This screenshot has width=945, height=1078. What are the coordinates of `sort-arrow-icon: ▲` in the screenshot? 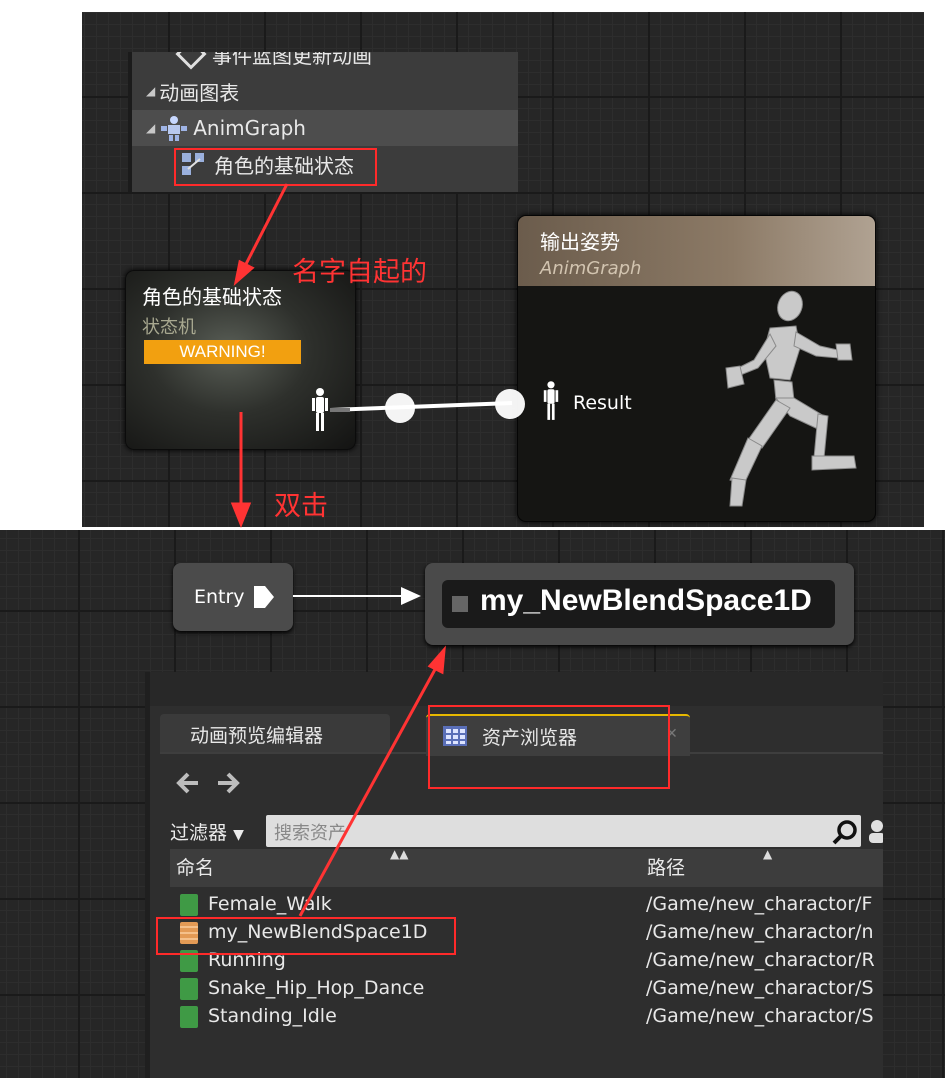 It's located at (768, 854).